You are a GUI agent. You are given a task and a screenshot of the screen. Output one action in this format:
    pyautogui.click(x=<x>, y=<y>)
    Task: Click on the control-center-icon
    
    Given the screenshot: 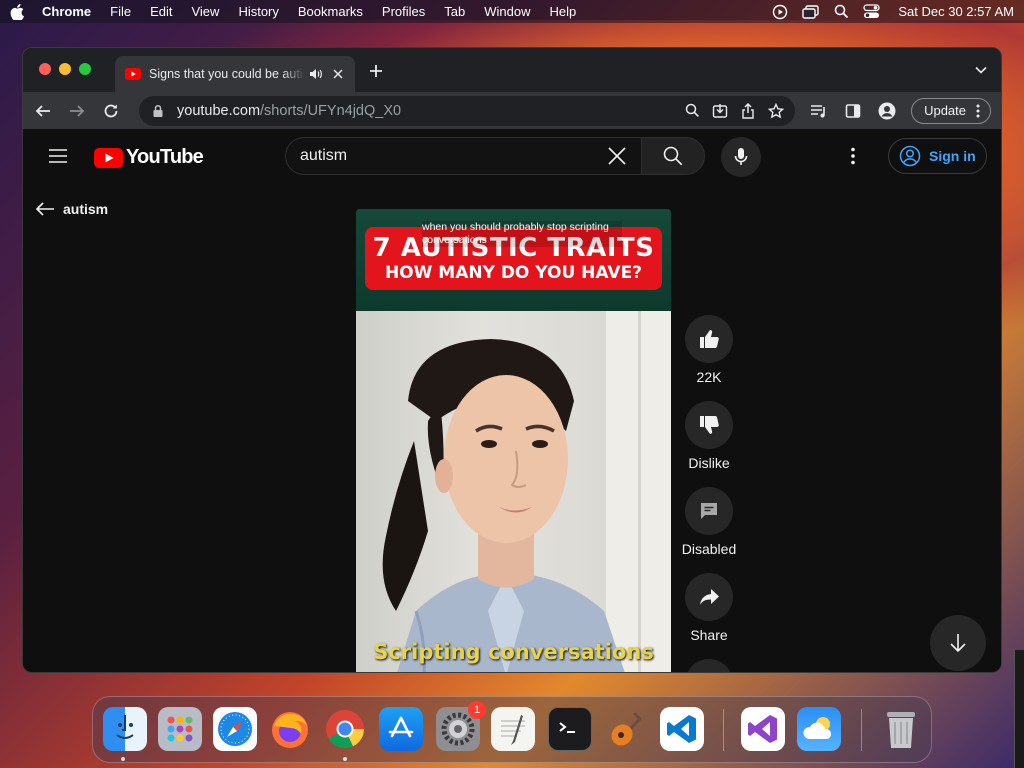 What is the action you would take?
    pyautogui.click(x=872, y=11)
    